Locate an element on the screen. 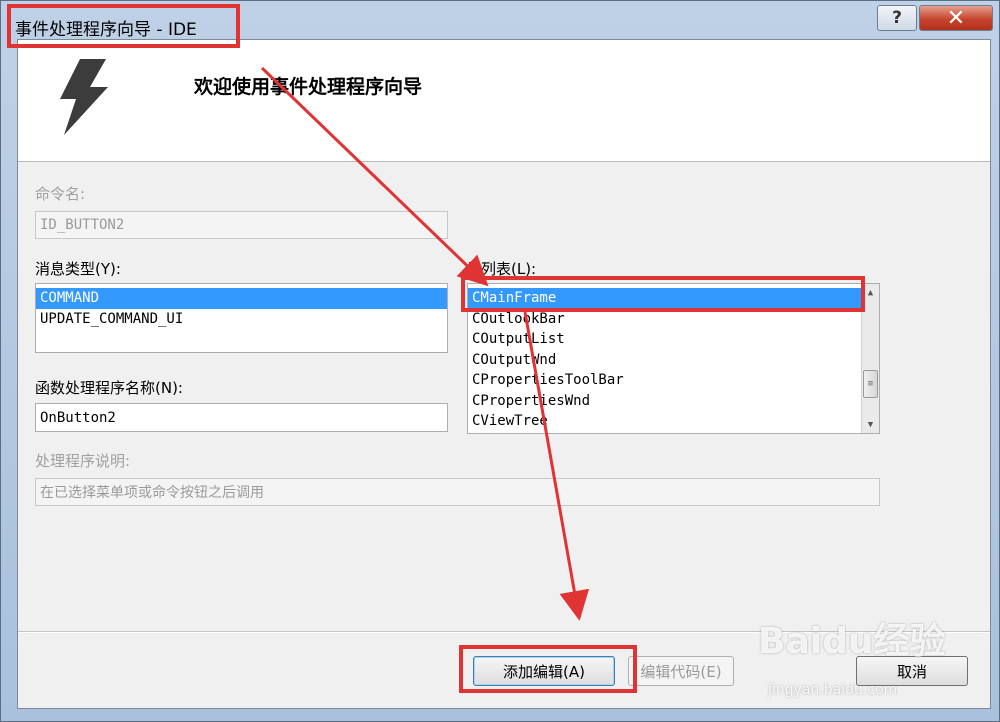  arrow-class-to-button is located at coordinates (556, 466).